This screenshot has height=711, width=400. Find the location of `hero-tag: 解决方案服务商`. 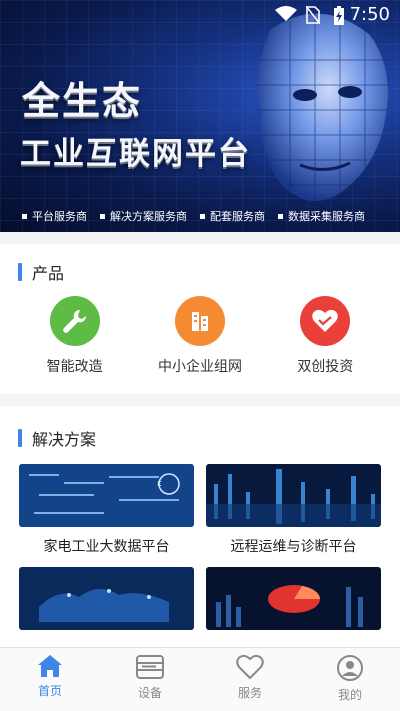

hero-tag: 解决方案服务商 is located at coordinates (143, 216).